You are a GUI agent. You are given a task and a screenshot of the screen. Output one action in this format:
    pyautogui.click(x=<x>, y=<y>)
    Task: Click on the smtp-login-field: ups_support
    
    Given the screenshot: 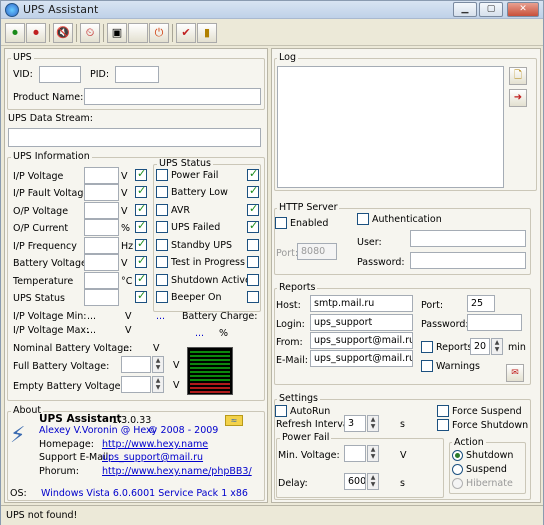 What is the action you would take?
    pyautogui.click(x=361, y=322)
    